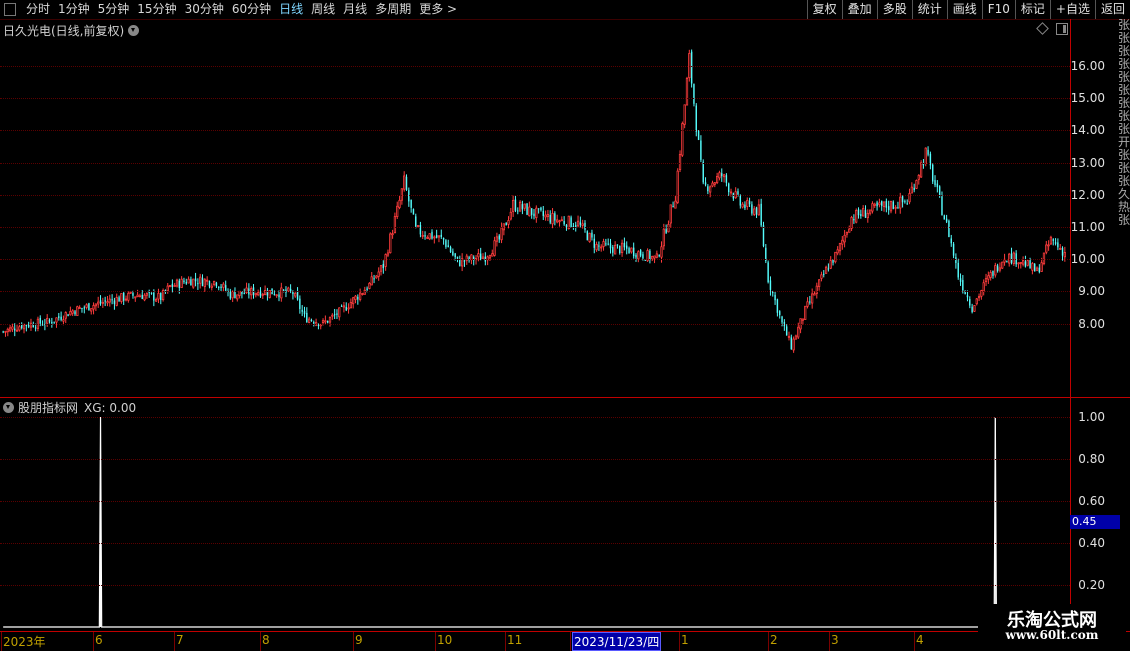  Describe the element at coordinates (685, 640) in the screenshot. I see `date-label: 1` at that location.